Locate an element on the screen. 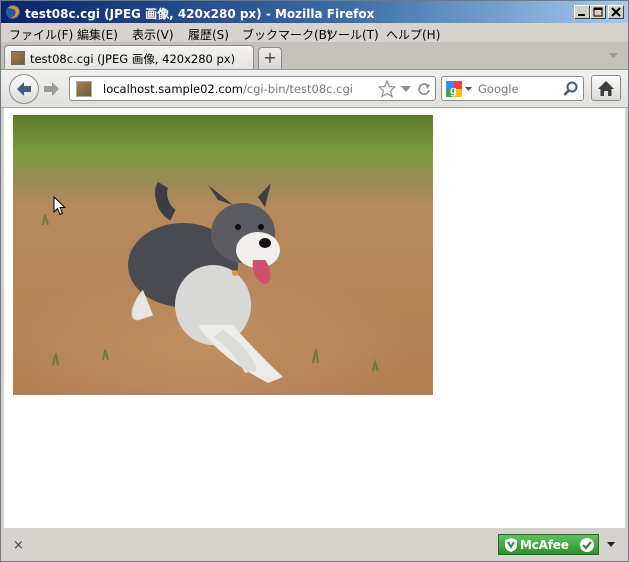  tab-list-chevron-icon is located at coordinates (613, 56).